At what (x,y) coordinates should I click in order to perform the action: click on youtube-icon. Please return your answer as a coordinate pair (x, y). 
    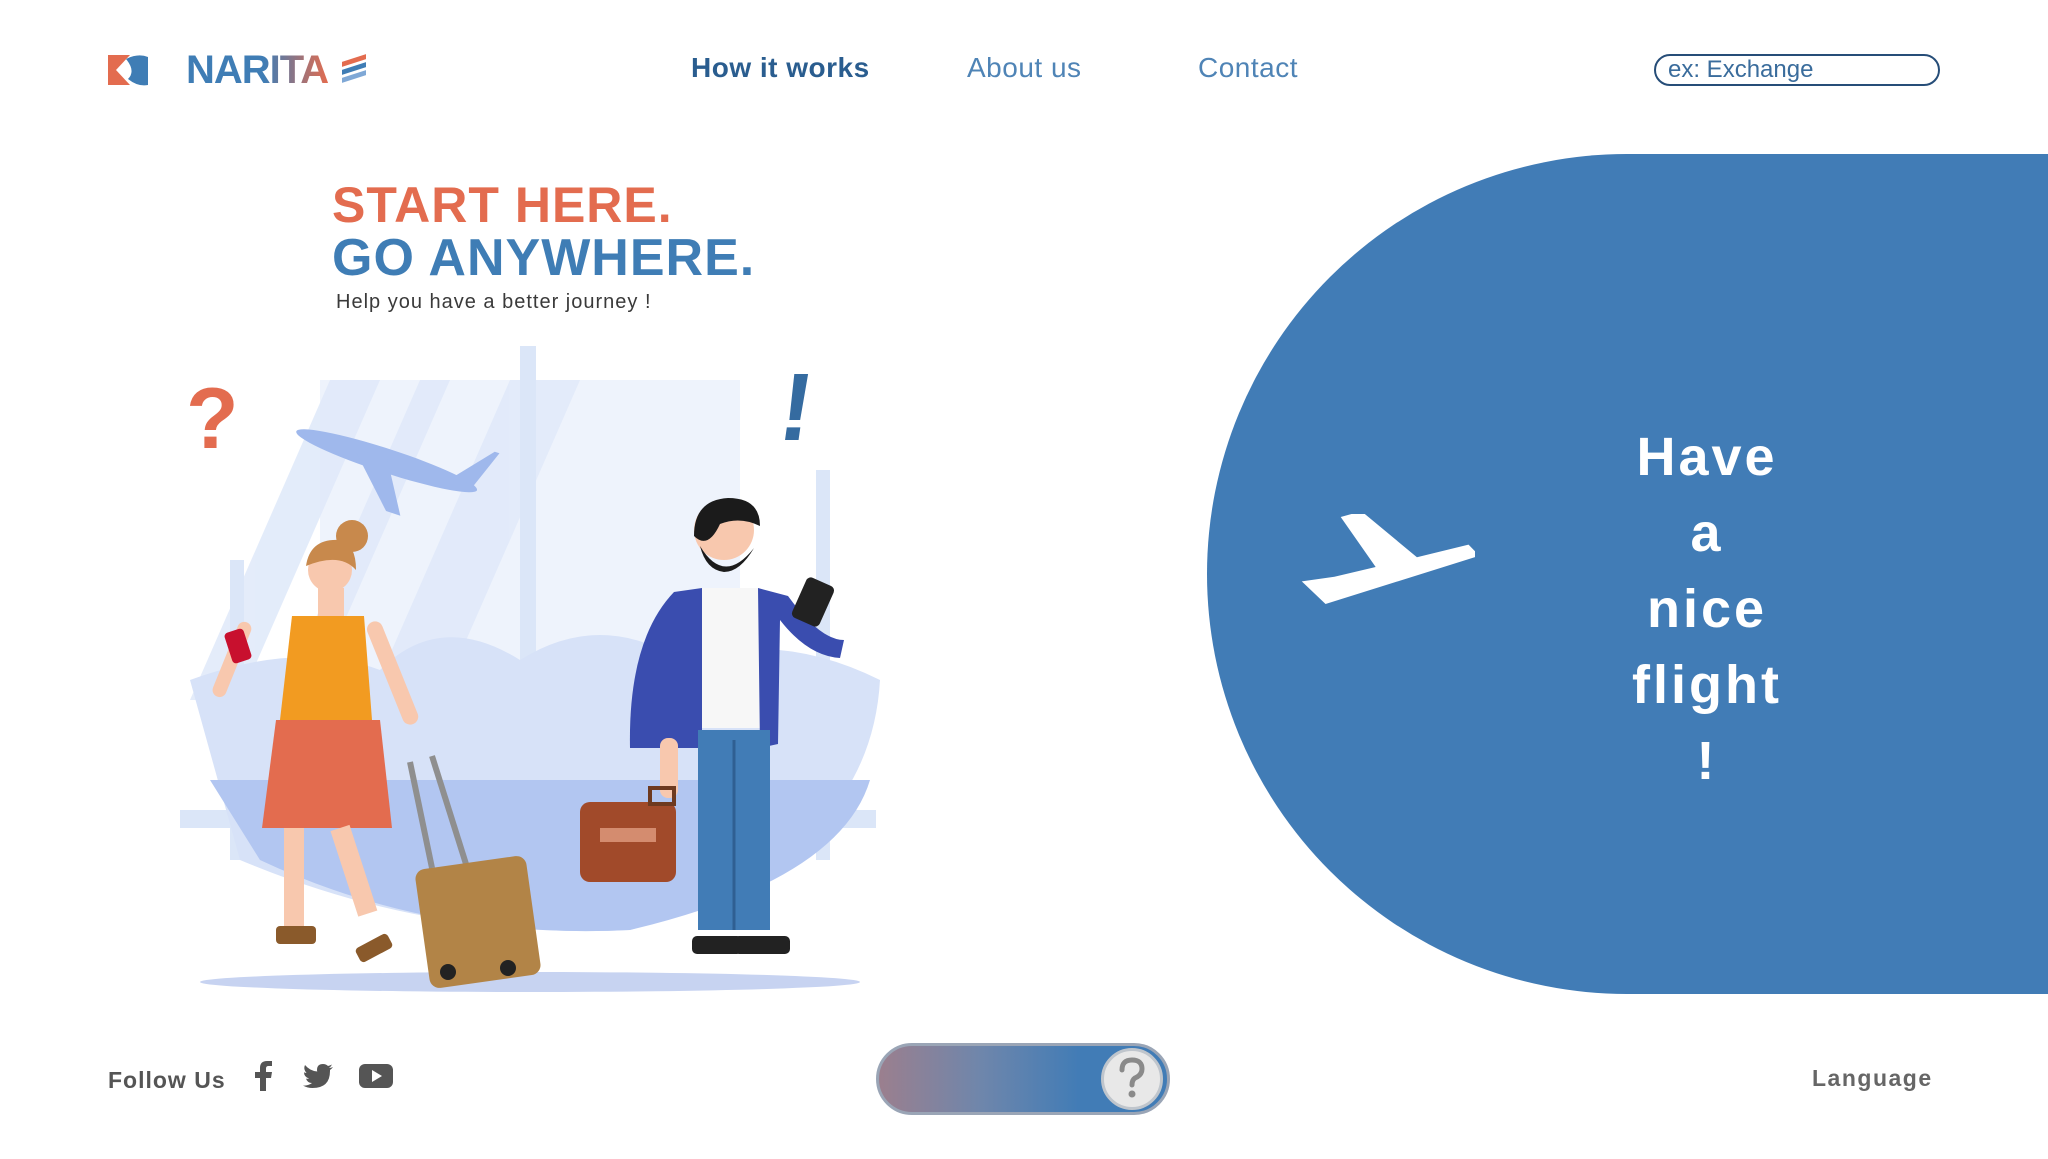
    Looking at the image, I should click on (376, 1076).